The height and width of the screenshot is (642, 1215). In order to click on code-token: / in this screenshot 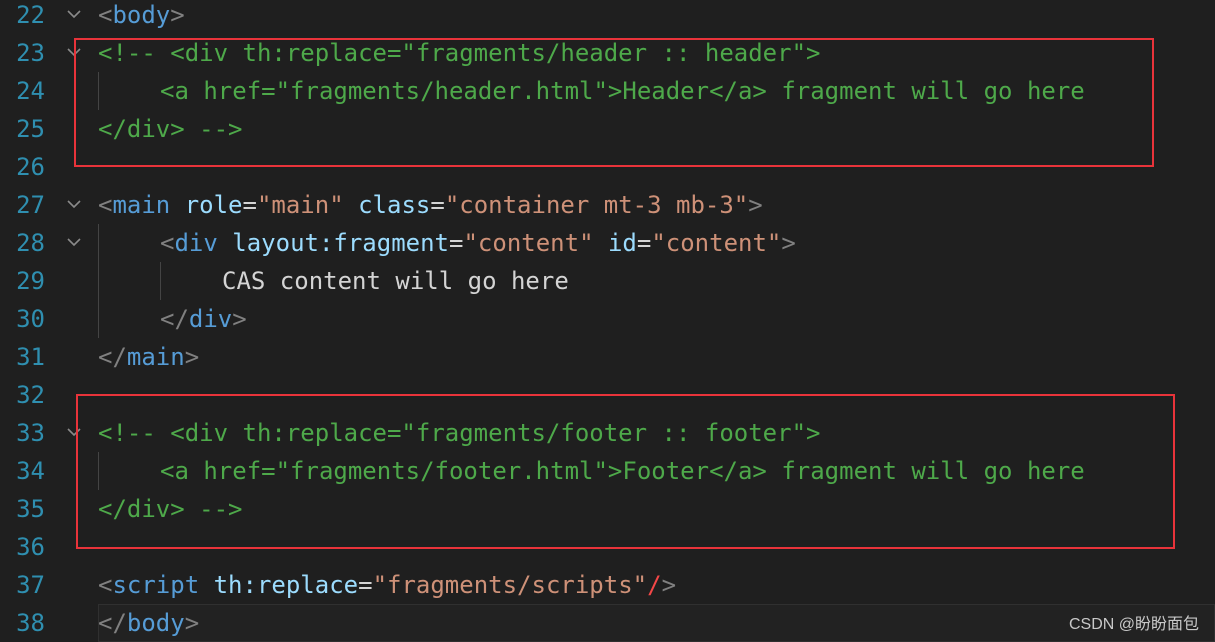, I will do `click(654, 585)`.